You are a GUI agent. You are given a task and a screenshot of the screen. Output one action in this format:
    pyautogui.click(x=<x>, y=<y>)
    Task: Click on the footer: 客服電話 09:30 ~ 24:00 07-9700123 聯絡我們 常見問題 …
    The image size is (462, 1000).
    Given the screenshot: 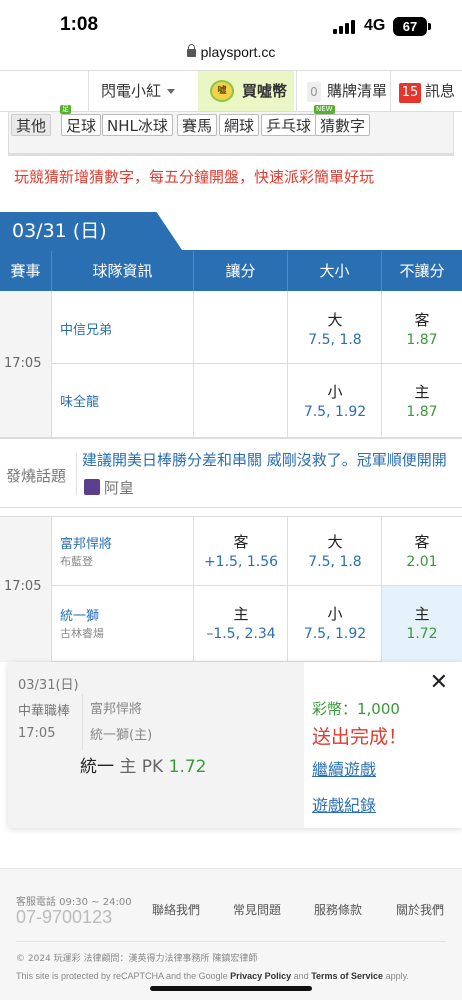 What is the action you would take?
    pyautogui.click(x=231, y=934)
    